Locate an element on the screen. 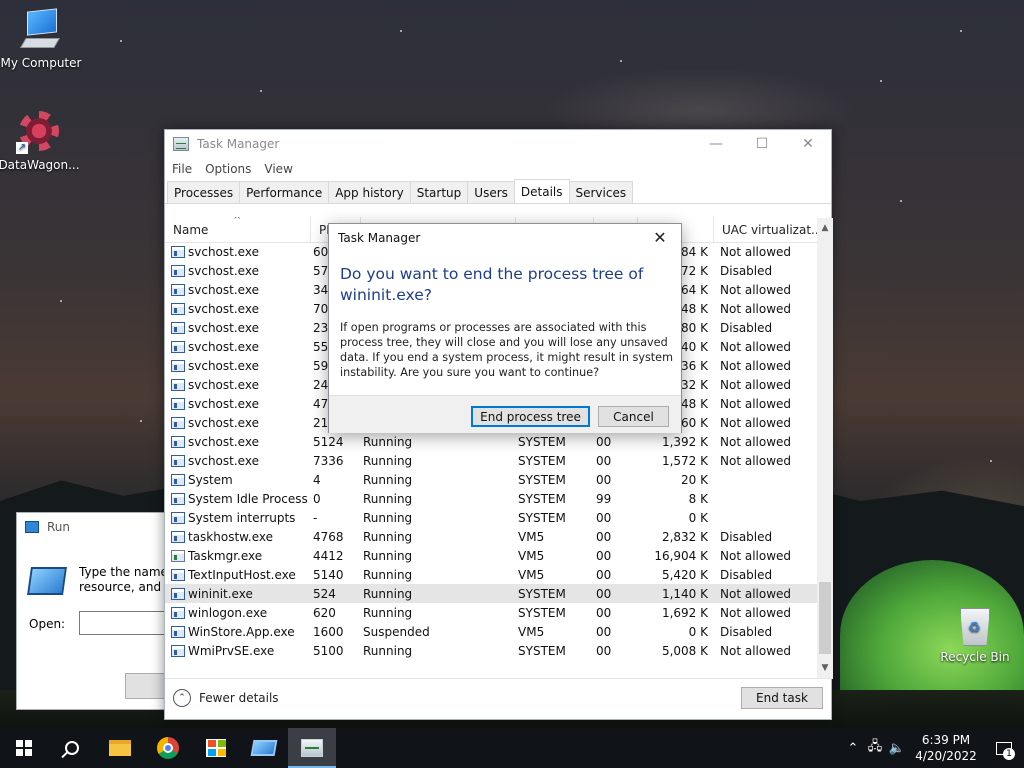  process-name: winlogon.exe is located at coordinates (228, 612).